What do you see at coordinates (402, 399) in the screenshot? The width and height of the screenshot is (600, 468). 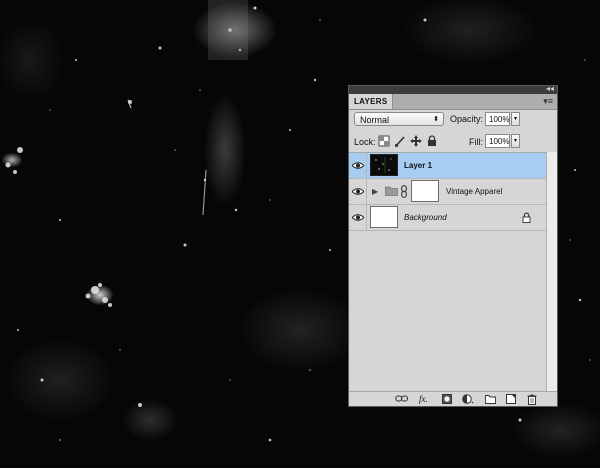 I see `link-layers-icon` at bounding box center [402, 399].